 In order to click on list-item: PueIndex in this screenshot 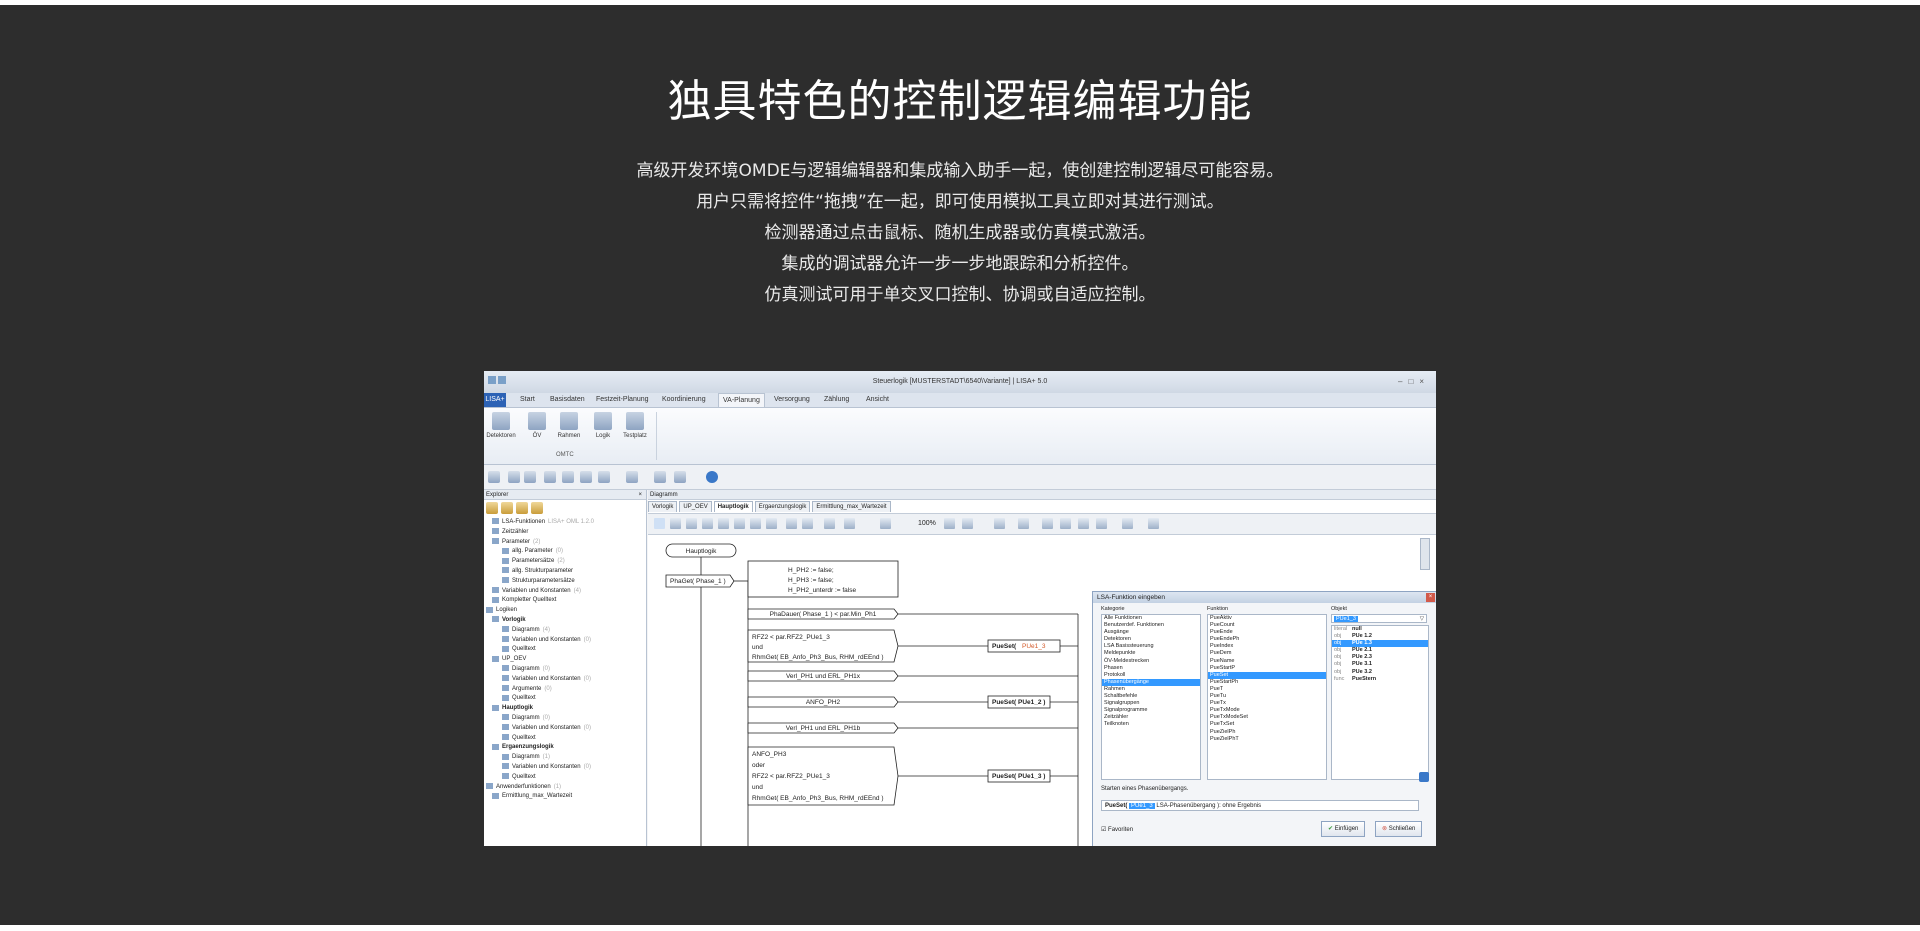, I will do `click(1222, 646)`.